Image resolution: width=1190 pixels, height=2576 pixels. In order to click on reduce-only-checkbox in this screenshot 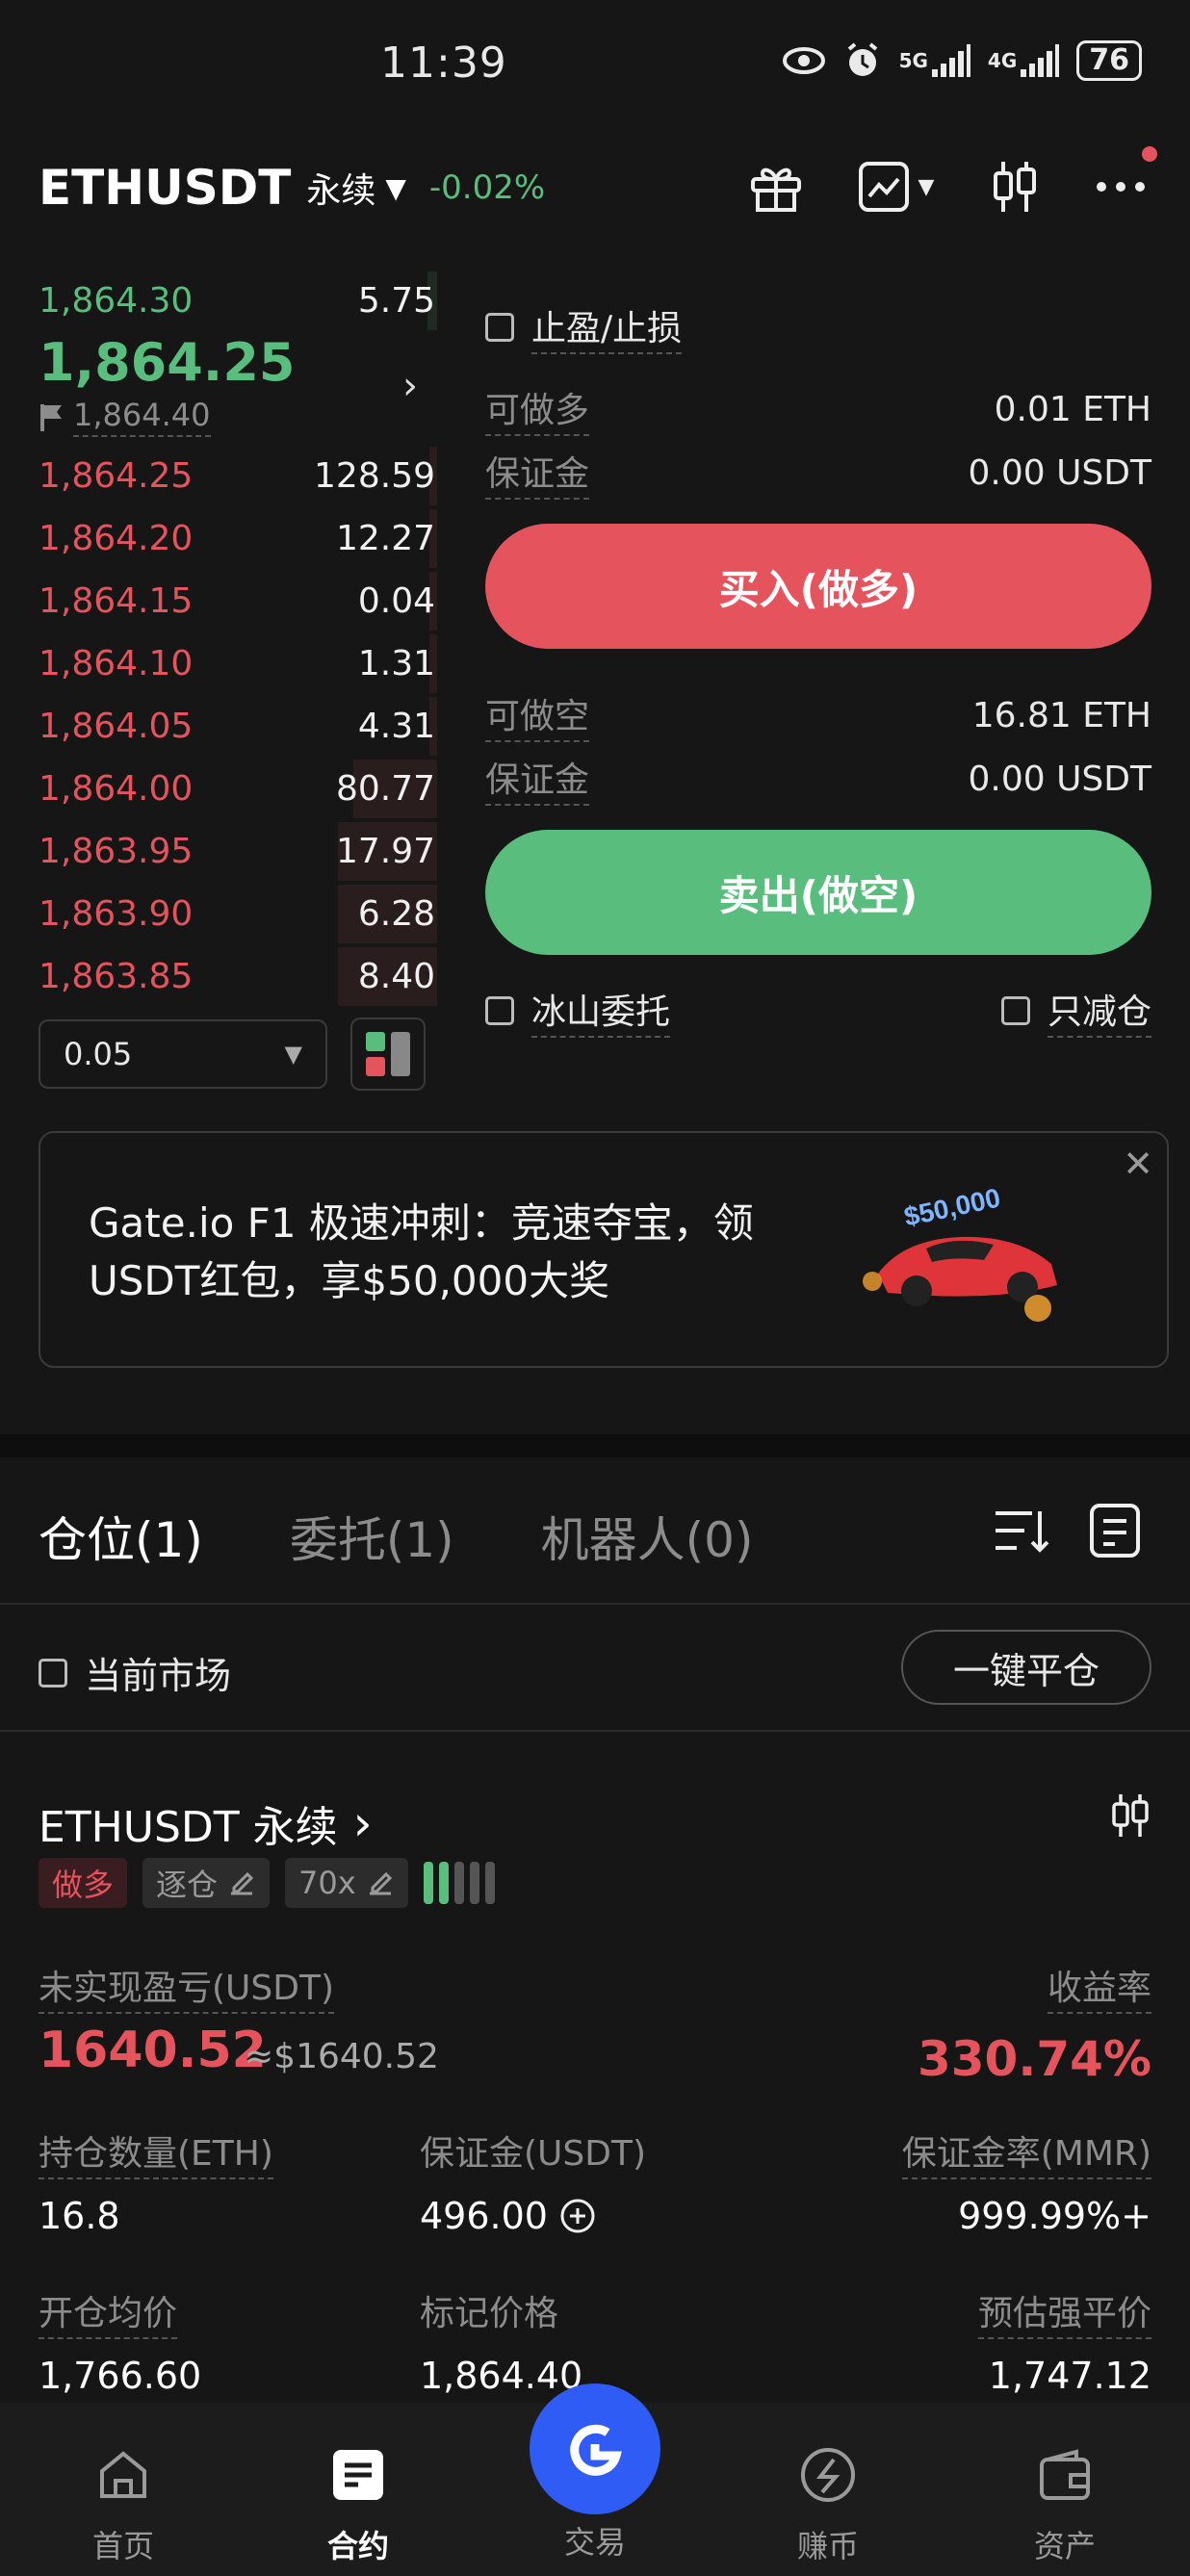, I will do `click(1015, 1011)`.